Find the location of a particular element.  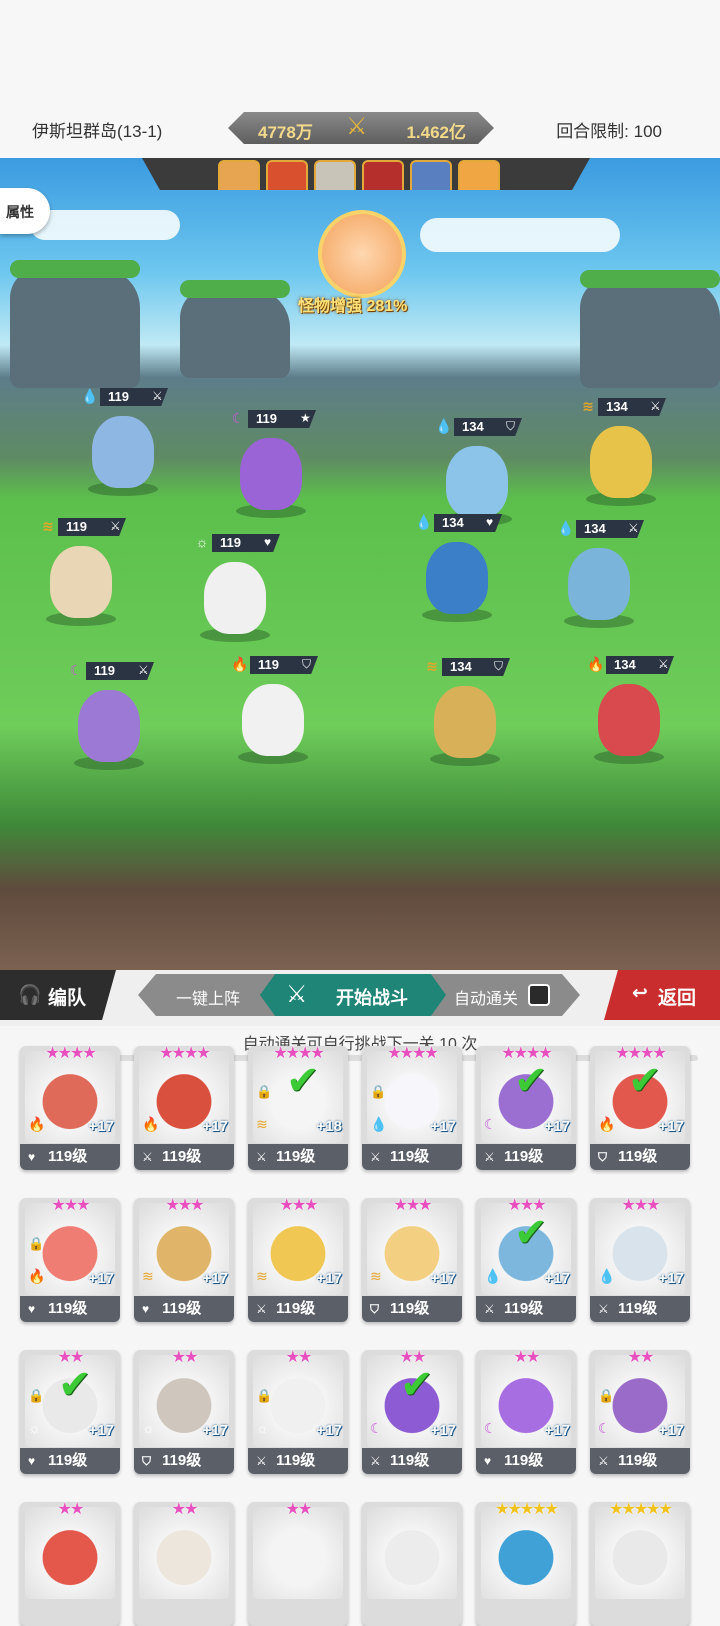

hero-card: ★★★★ 🔥 +17 ⚔ 119级 is located at coordinates (184, 1107).